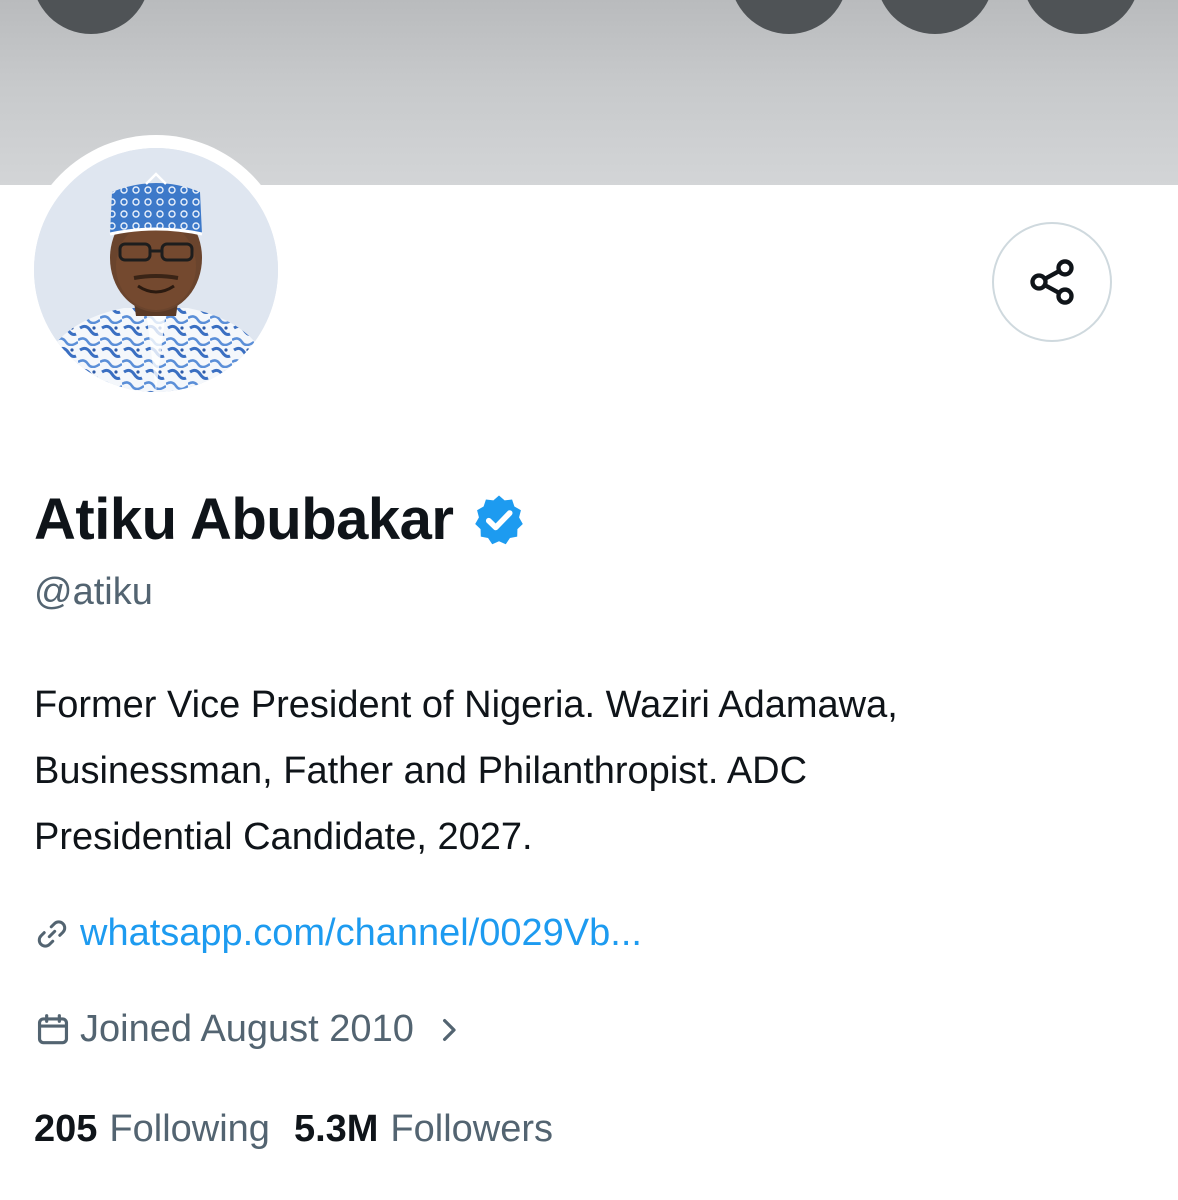  I want to click on share-button, so click(1052, 282).